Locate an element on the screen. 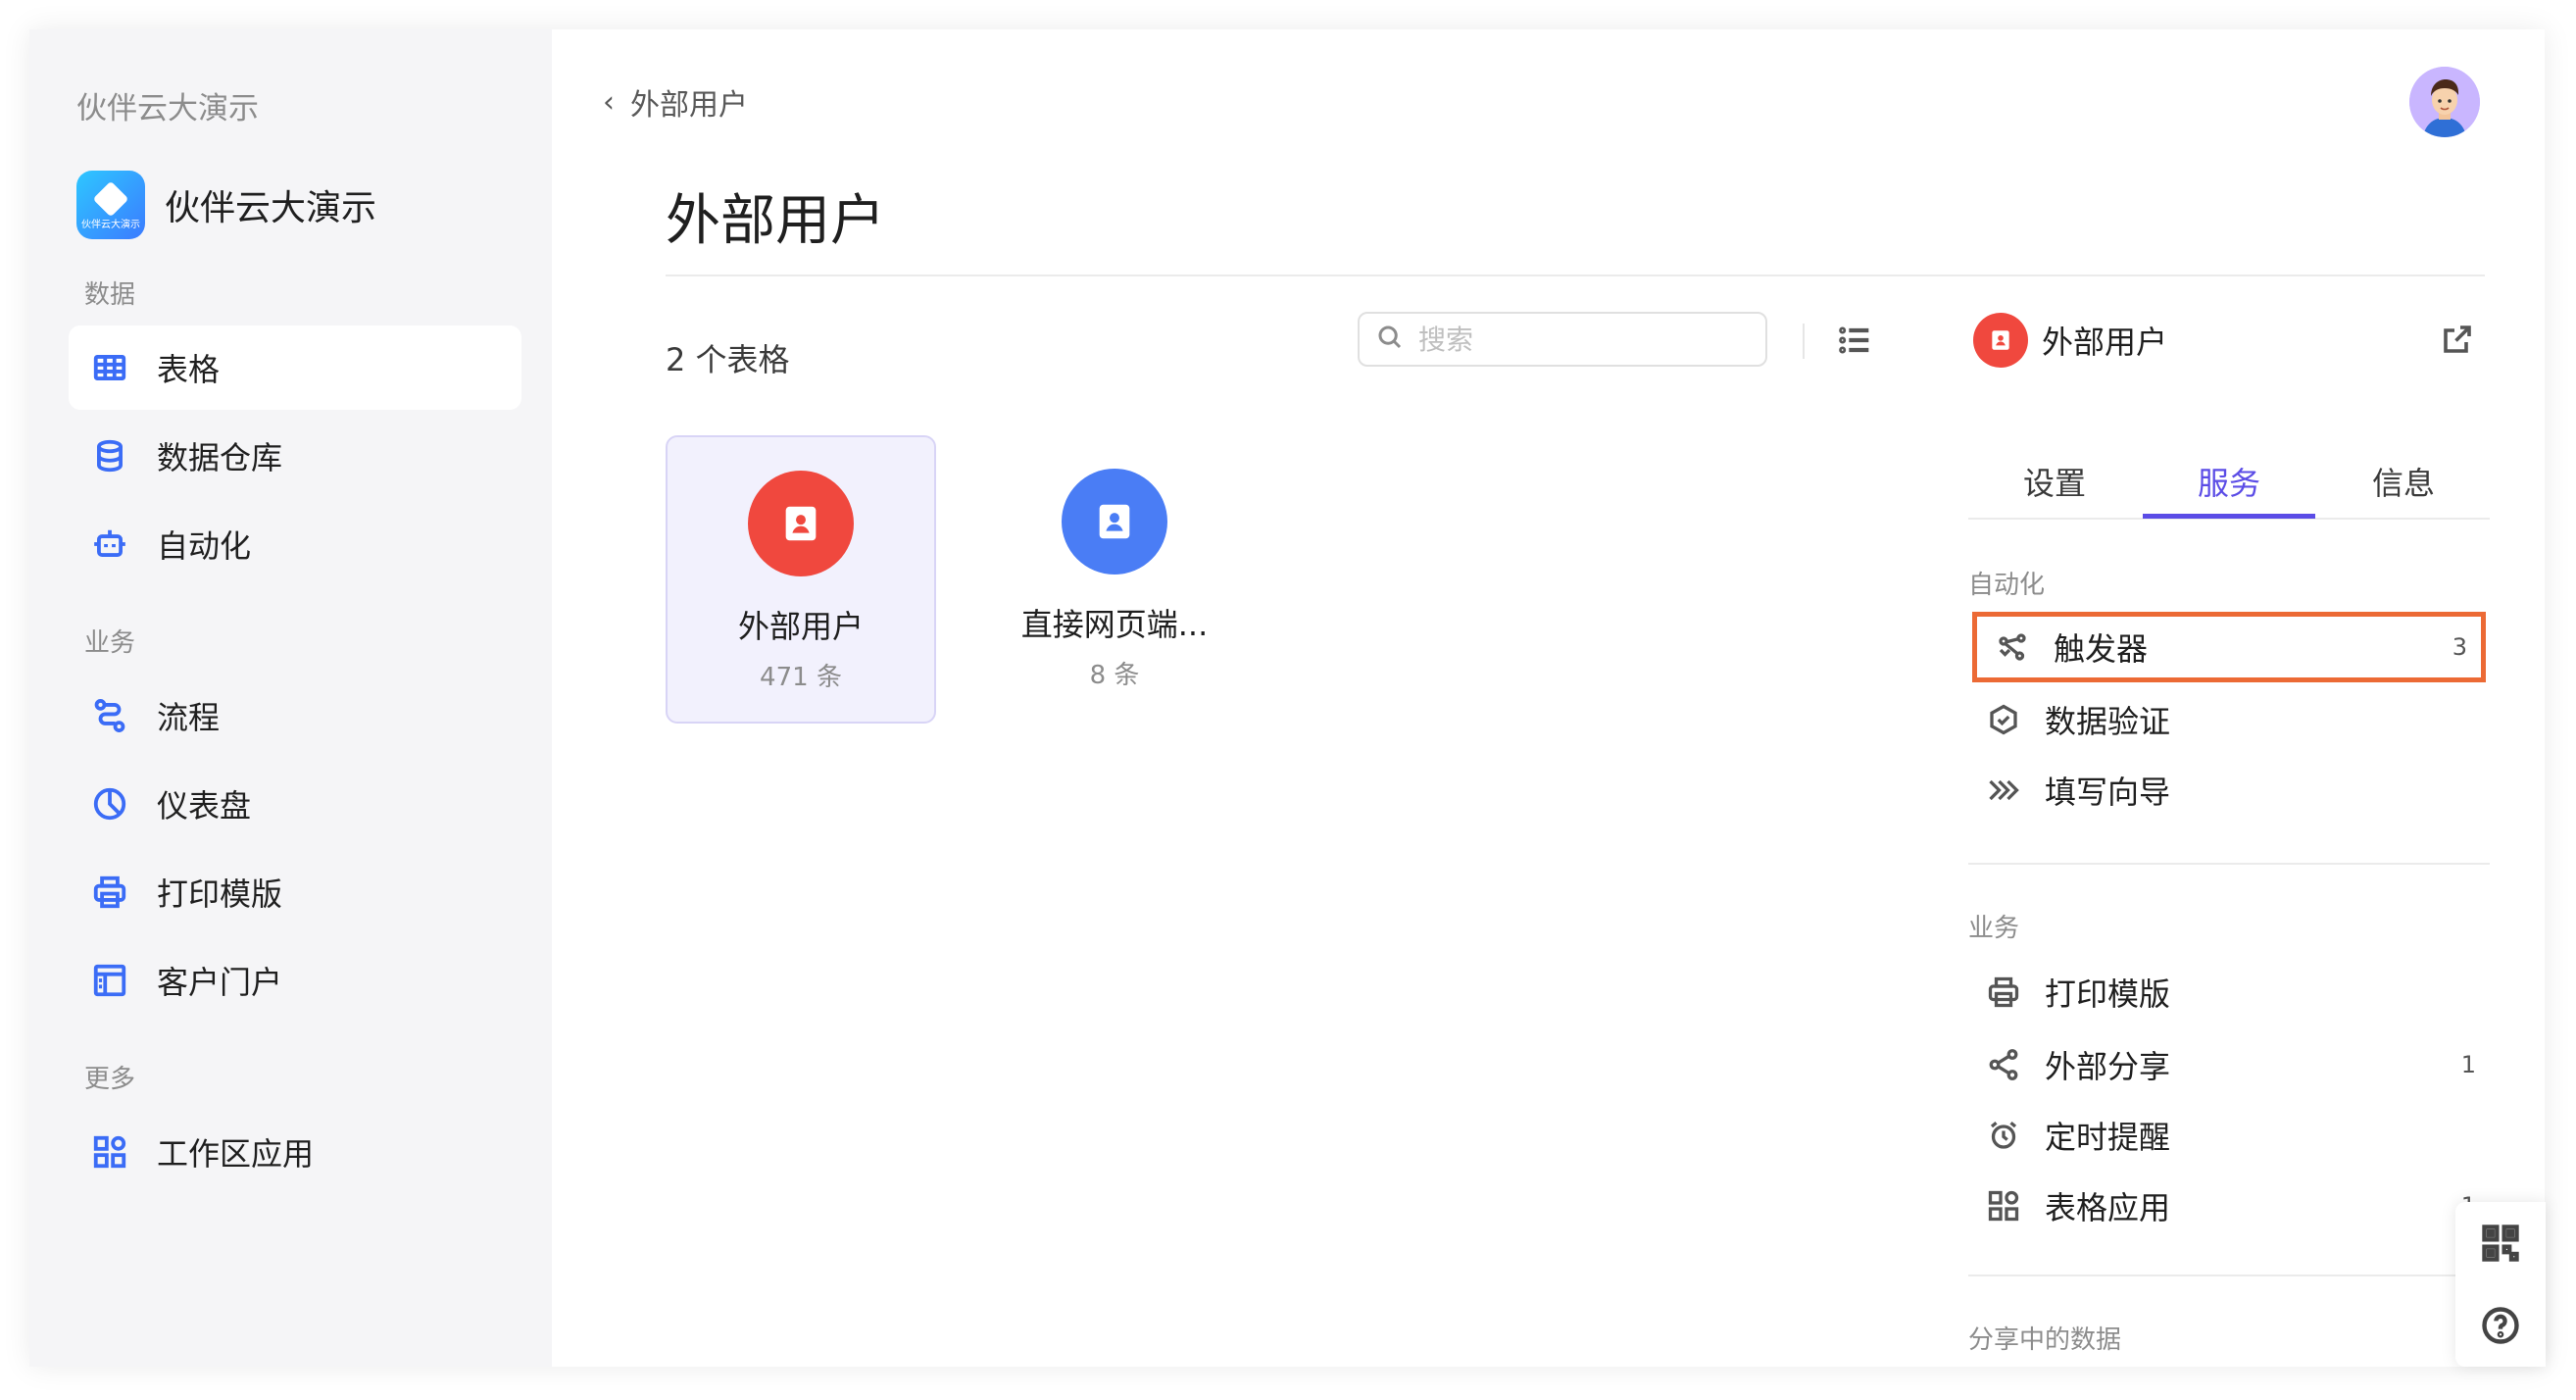 This screenshot has height=1400, width=2576. search-input is located at coordinates (1585, 339).